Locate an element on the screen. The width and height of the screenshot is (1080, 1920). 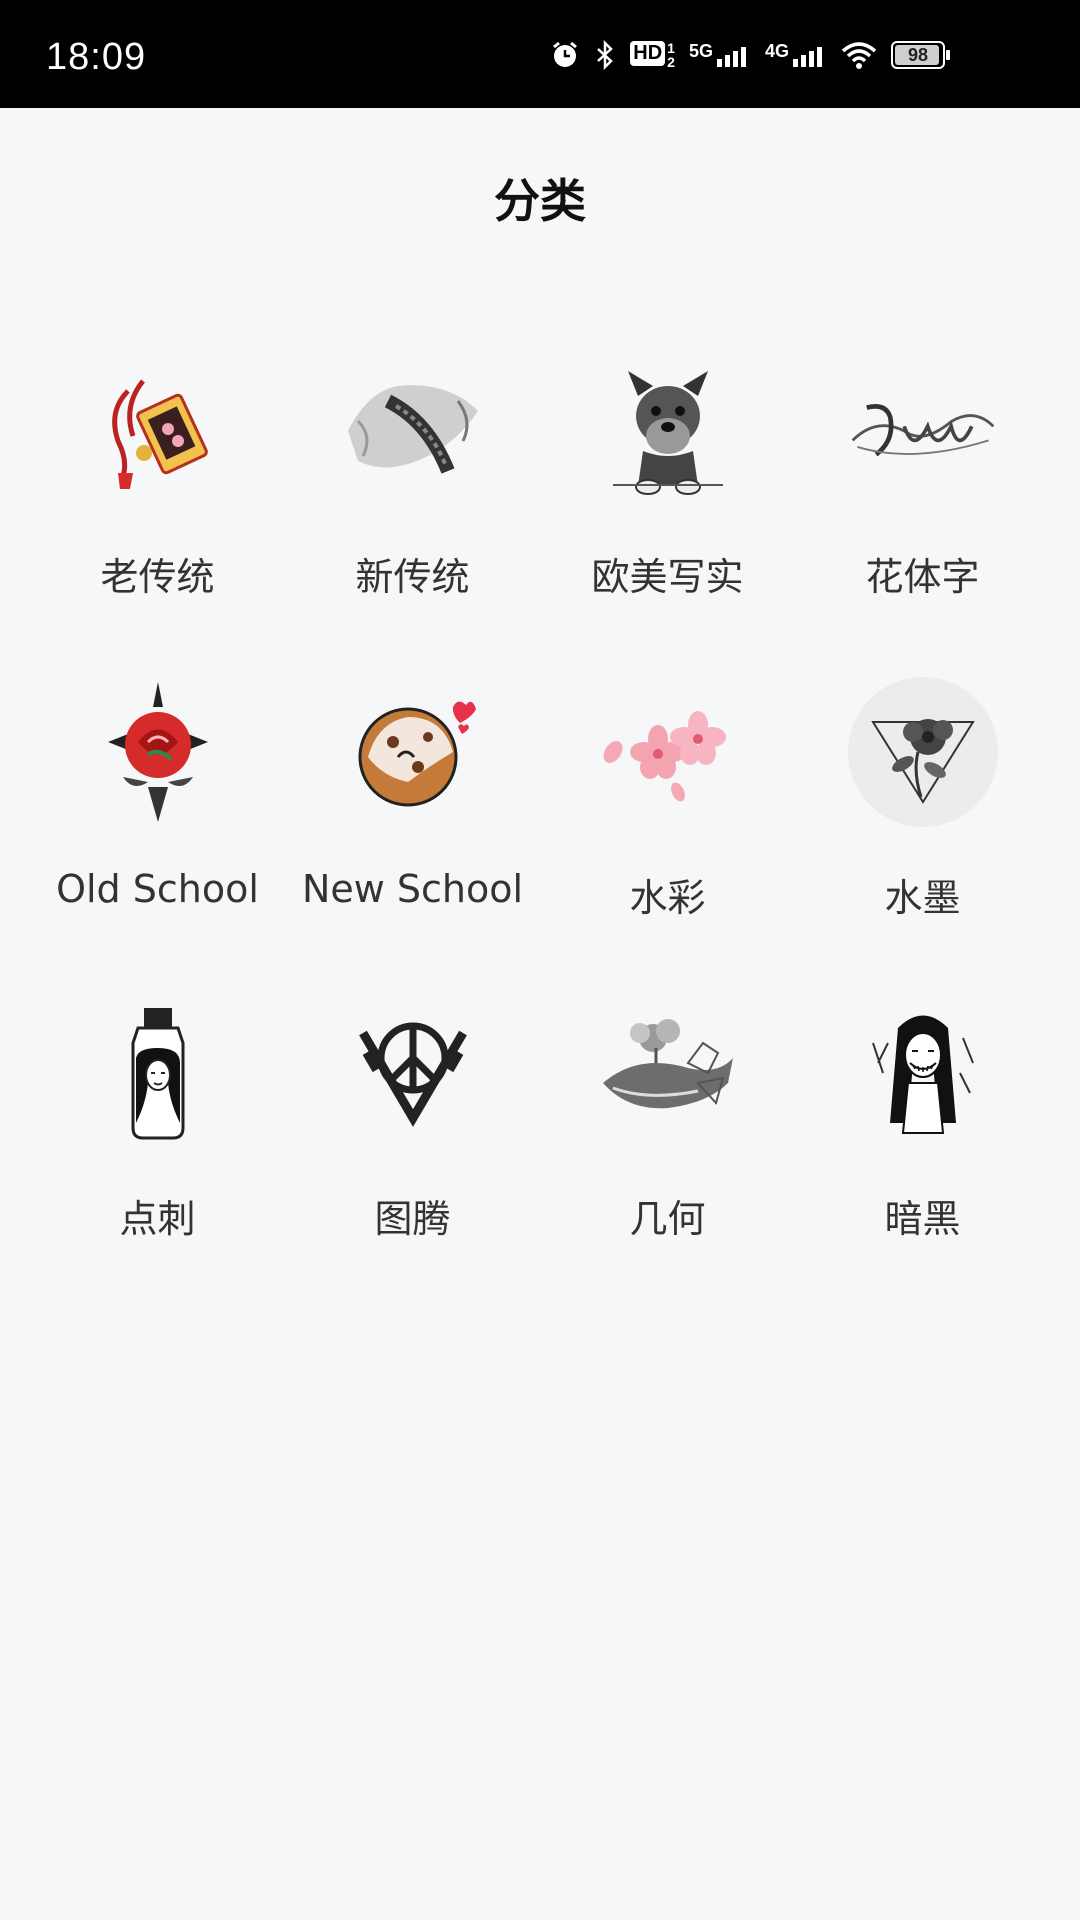
bluetooth-icon is located at coordinates (605, 55).